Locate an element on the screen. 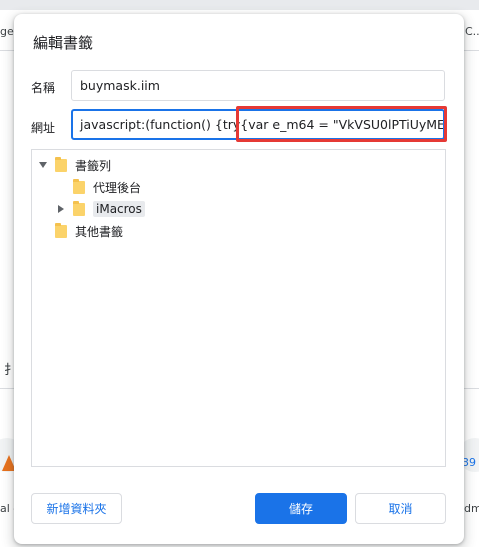  background-shortcut-label-right: dm is located at coordinates (471, 508).